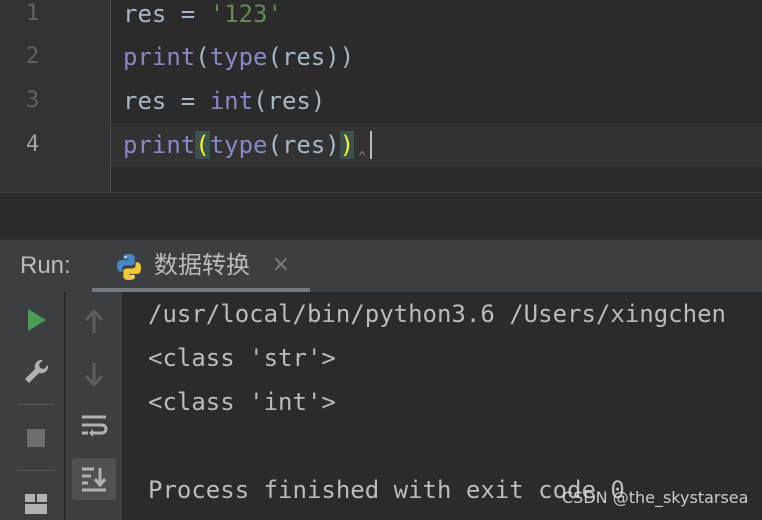 The width and height of the screenshot is (762, 520). Describe the element at coordinates (33, 100) in the screenshot. I see `line-number: 3` at that location.